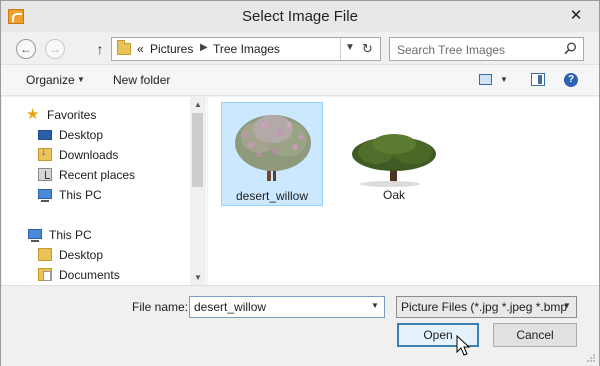 The width and height of the screenshot is (600, 366). I want to click on desktop-icon, so click(45, 135).